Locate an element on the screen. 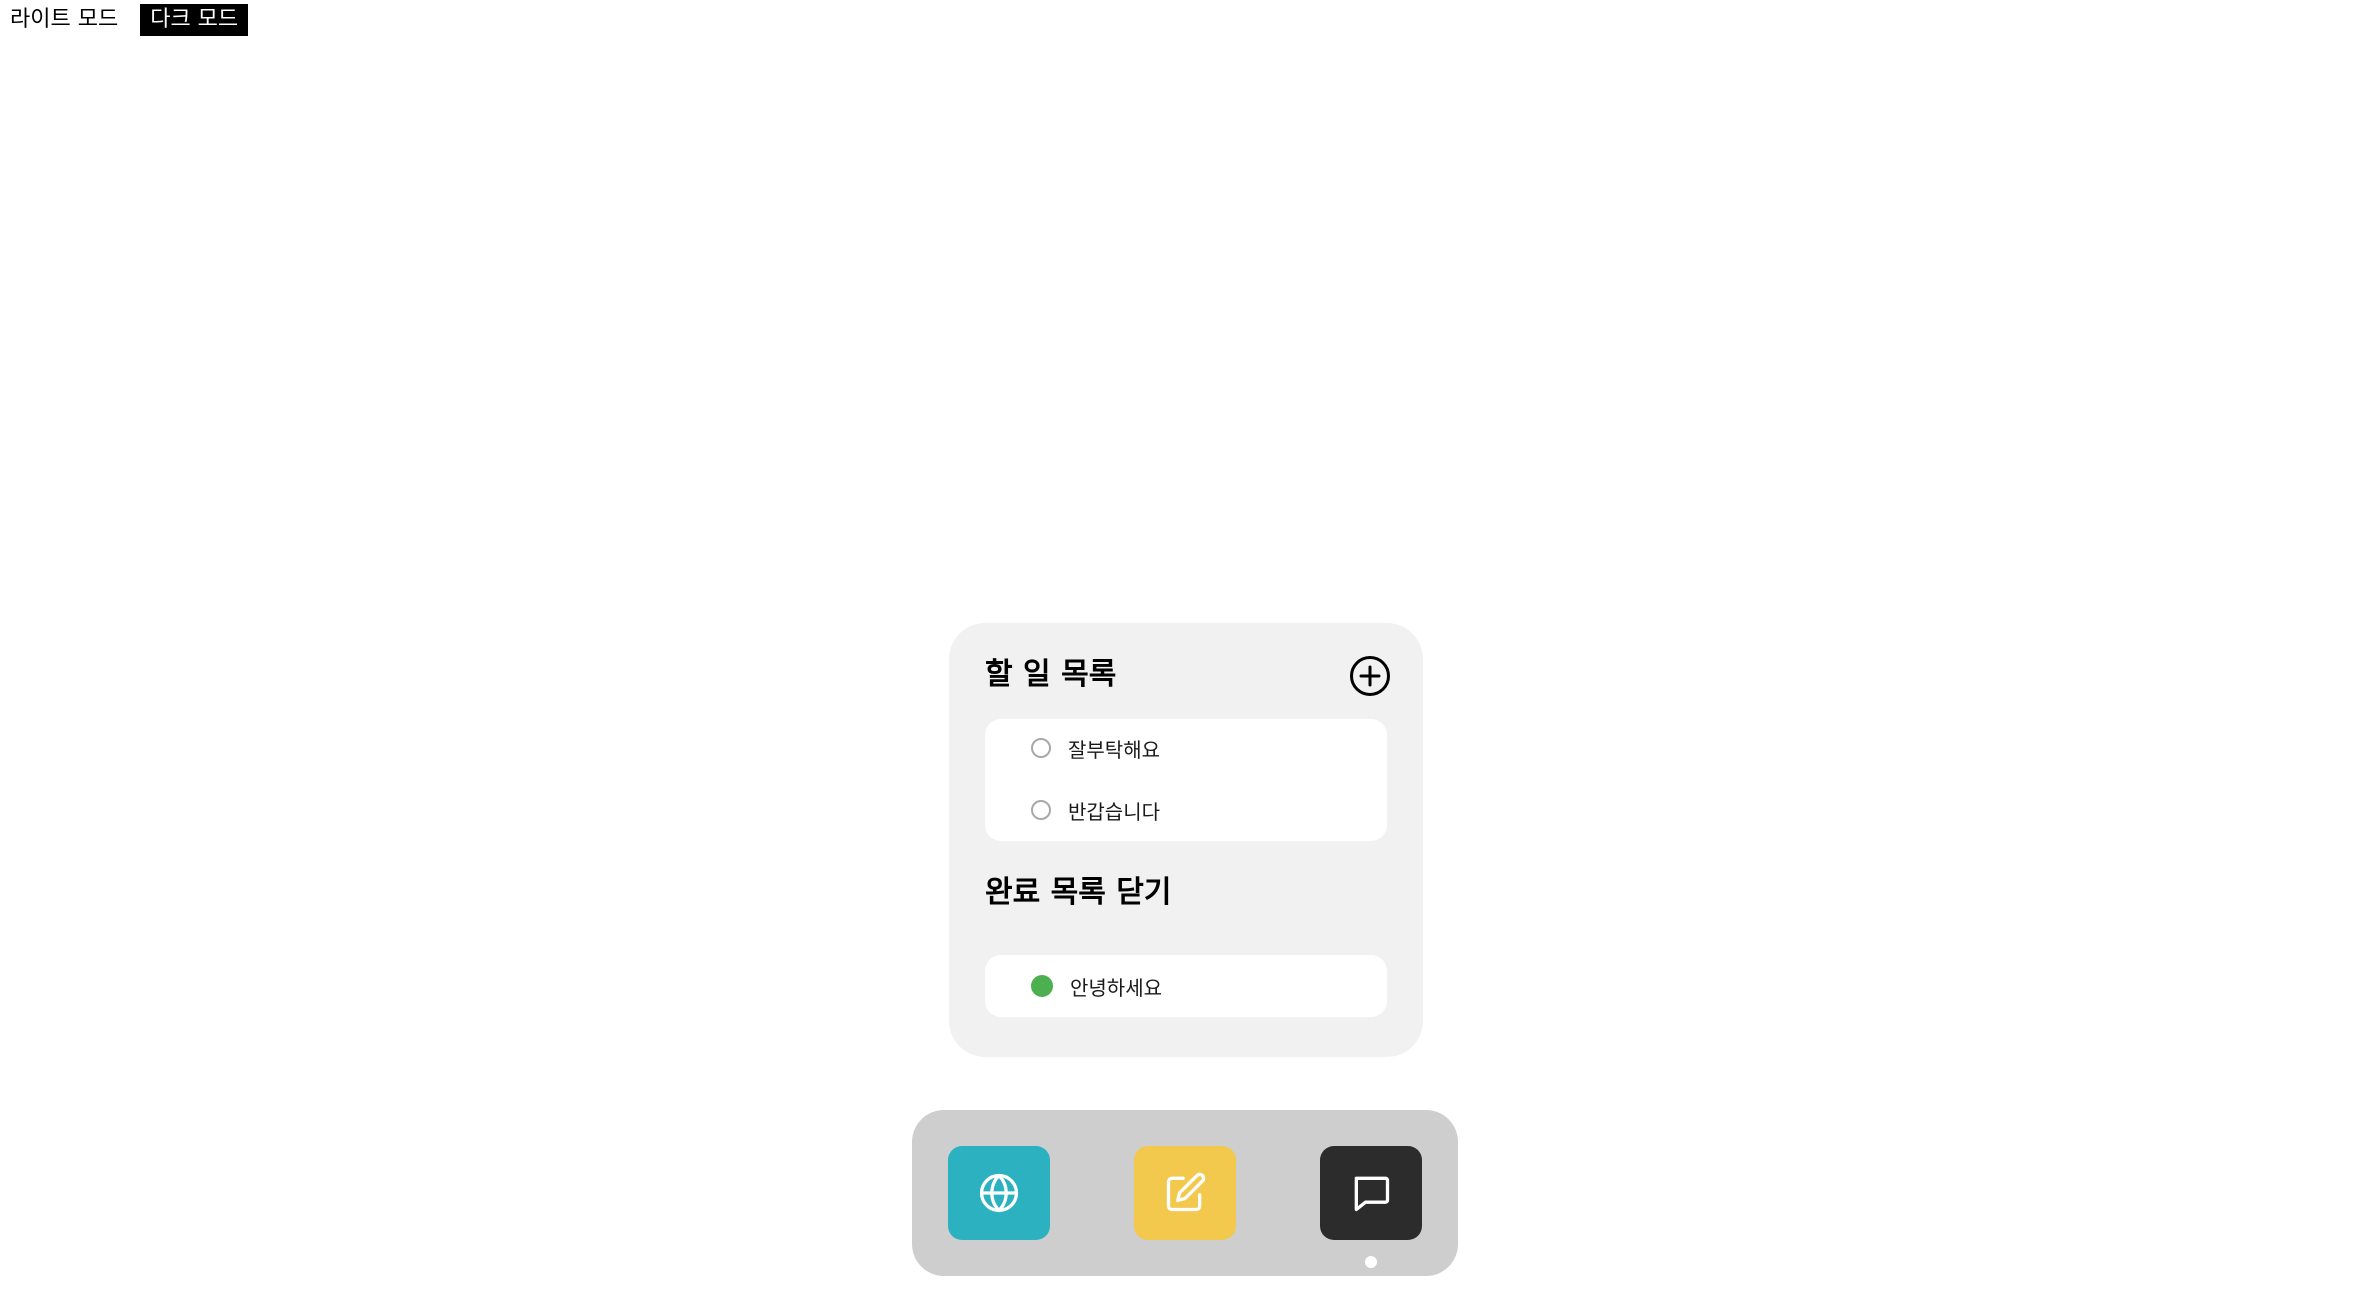 This screenshot has height=1304, width=2356. active-app-indicator is located at coordinates (1371, 1262).